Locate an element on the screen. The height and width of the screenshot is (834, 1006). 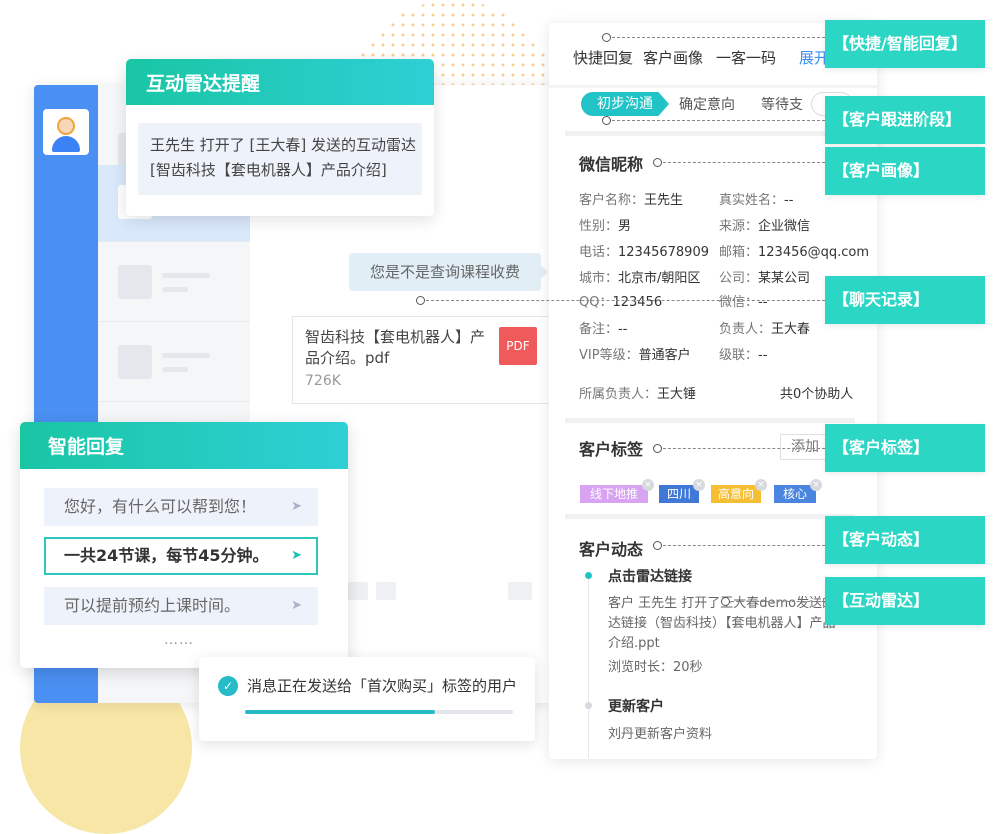
callout-follow-up-stage: 【客户跟进阶段】 is located at coordinates (905, 120).